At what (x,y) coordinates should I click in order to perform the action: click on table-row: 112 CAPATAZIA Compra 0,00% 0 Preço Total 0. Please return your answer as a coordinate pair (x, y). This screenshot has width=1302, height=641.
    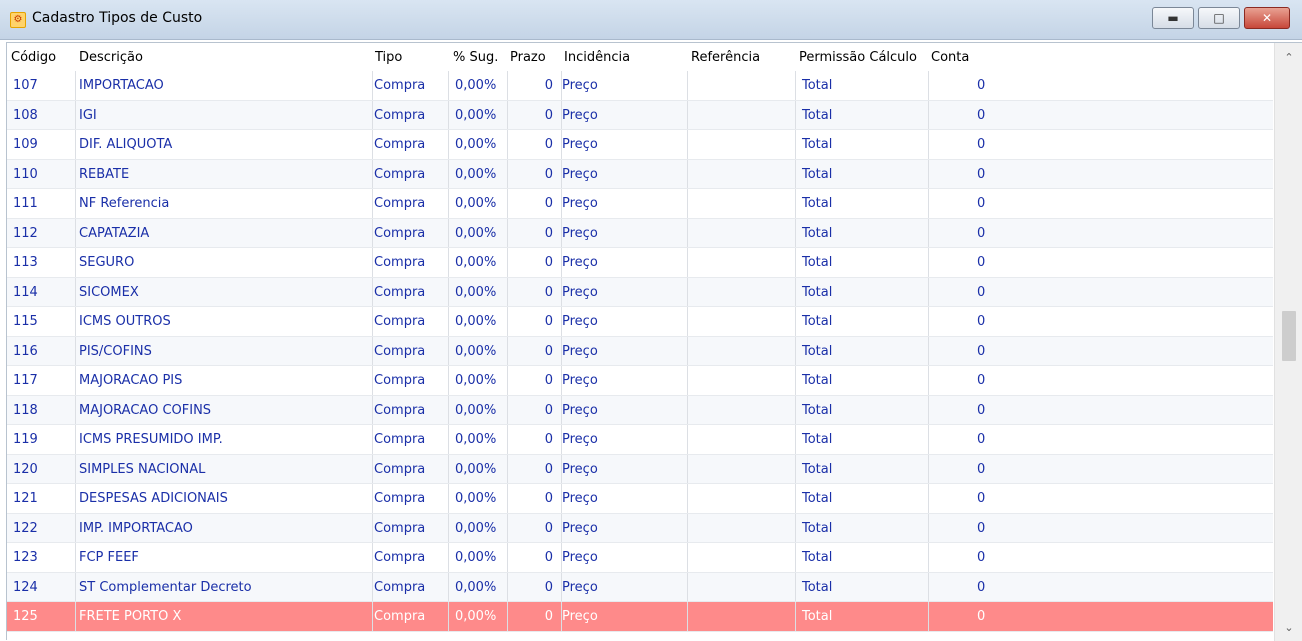
    Looking at the image, I should click on (640, 233).